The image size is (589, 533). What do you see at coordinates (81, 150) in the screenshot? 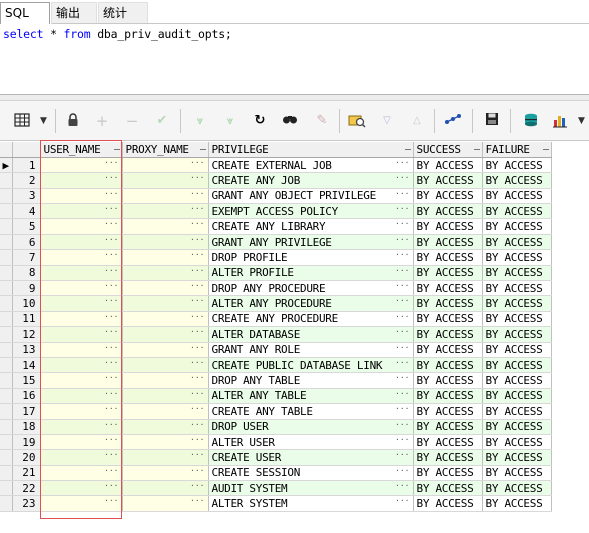
I see `column-header-user-name: USER_NAME` at bounding box center [81, 150].